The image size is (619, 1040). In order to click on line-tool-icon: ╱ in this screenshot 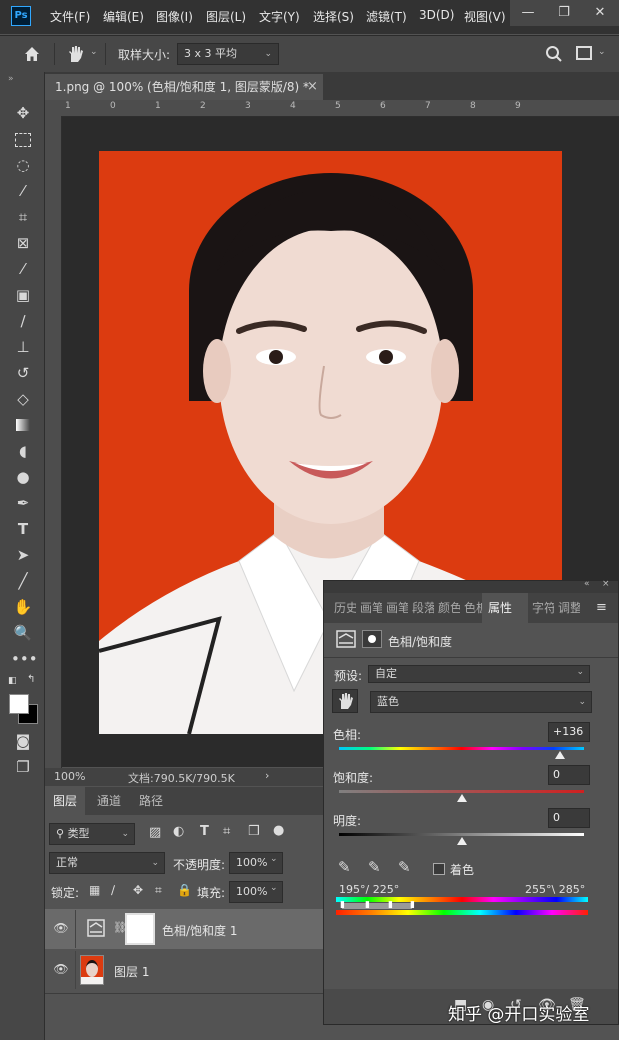, I will do `click(23, 581)`.